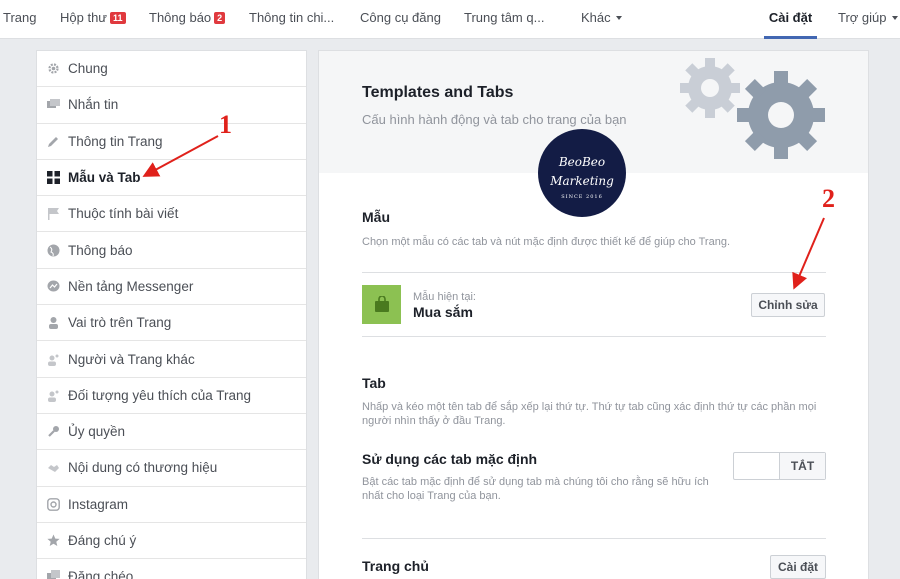 The width and height of the screenshot is (900, 579). Describe the element at coordinates (53, 541) in the screenshot. I see `star-icon` at that location.